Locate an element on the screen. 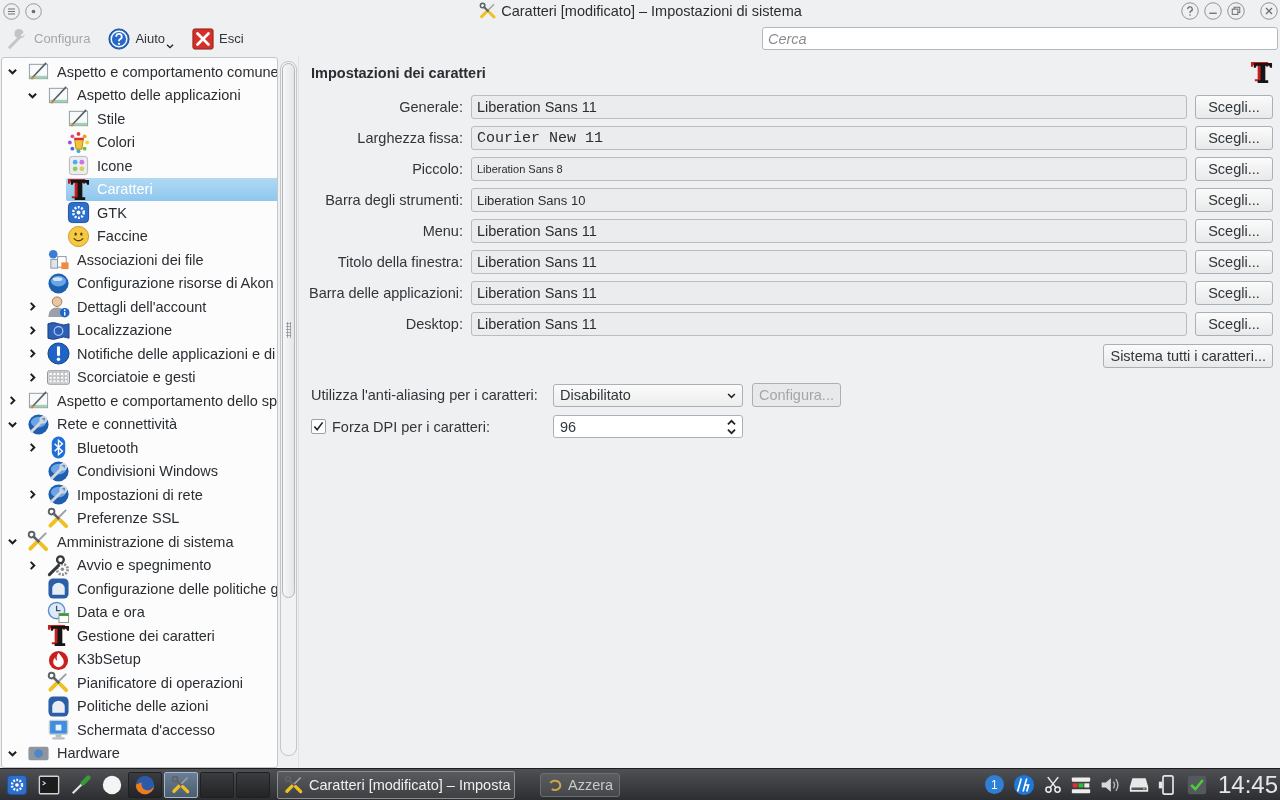  tree-item: Icone is located at coordinates (171, 166).